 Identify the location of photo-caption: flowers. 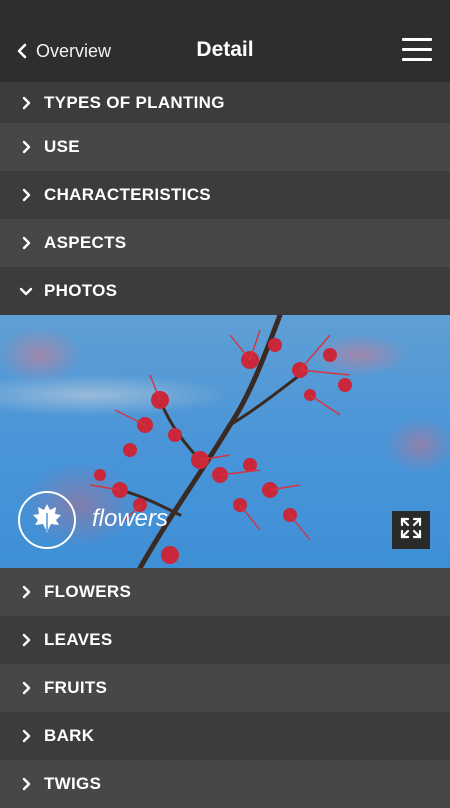
(130, 518).